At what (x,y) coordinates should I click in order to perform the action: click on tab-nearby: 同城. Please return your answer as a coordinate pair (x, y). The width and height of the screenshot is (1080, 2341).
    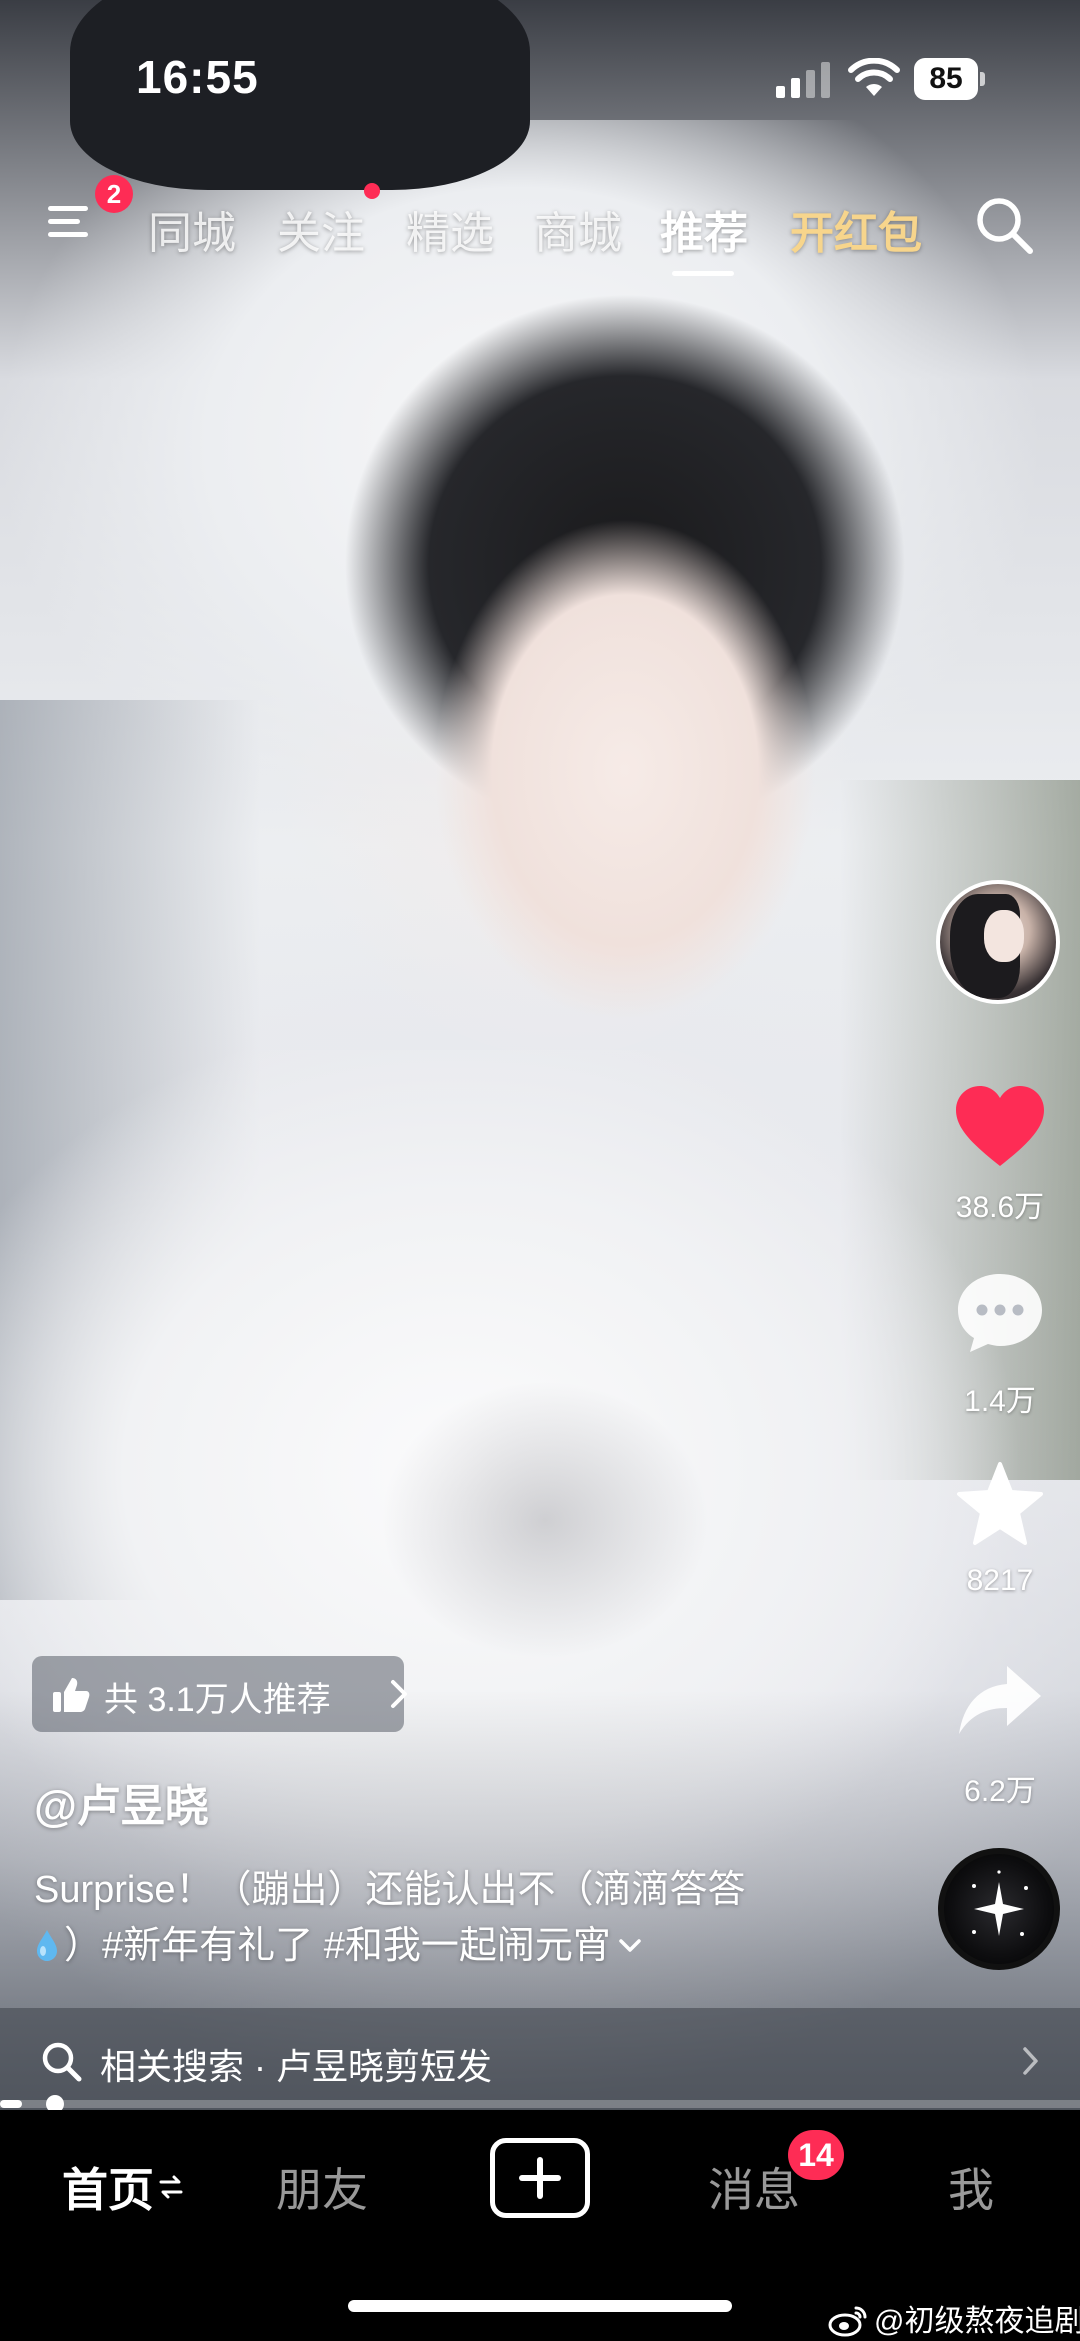
    Looking at the image, I should click on (192, 229).